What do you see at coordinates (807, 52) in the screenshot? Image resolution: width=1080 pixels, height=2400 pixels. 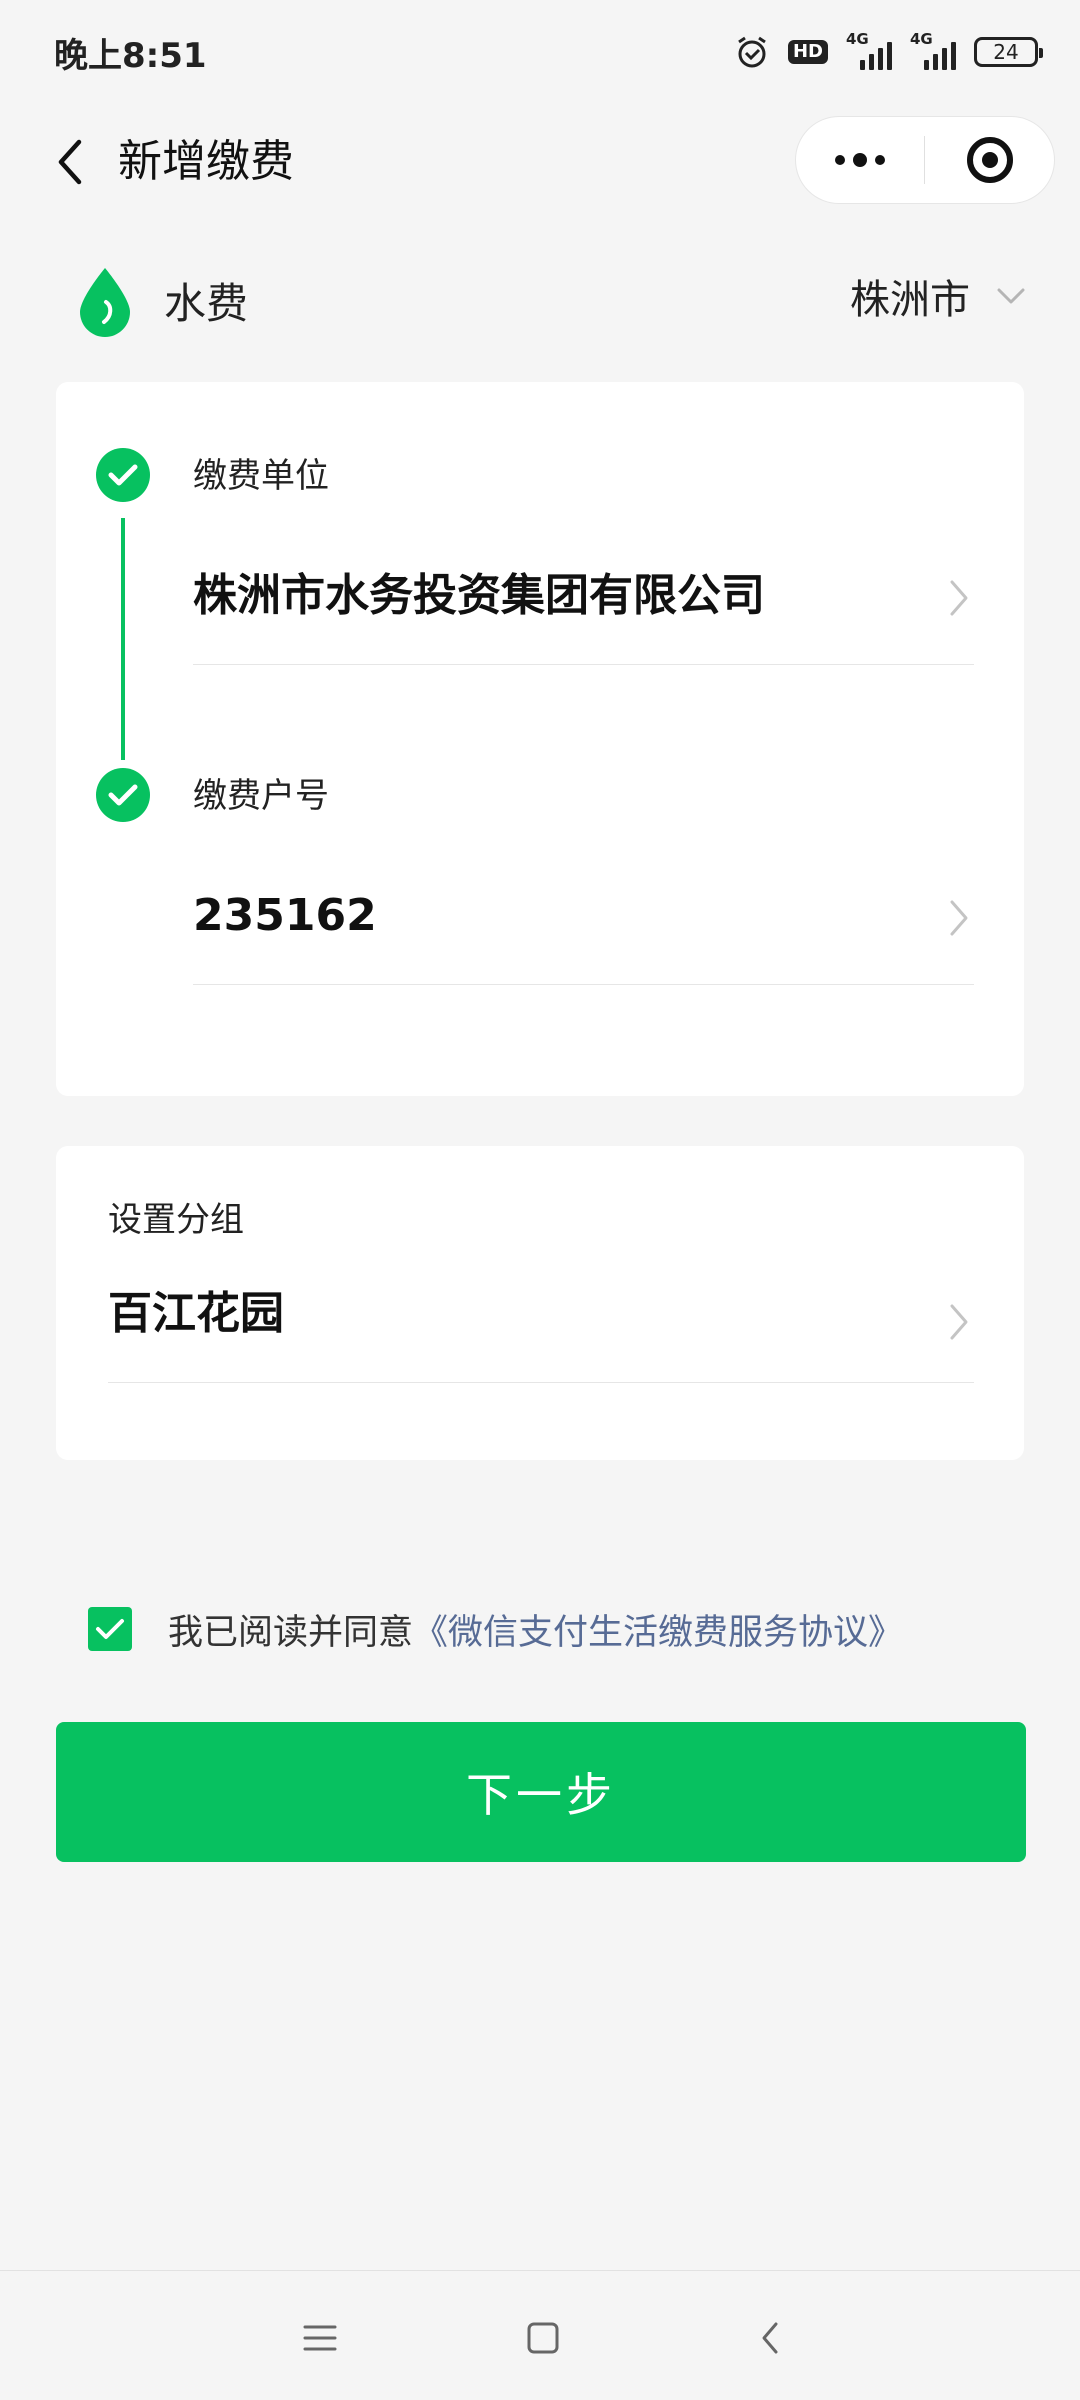 I see `hd-badge: HD` at bounding box center [807, 52].